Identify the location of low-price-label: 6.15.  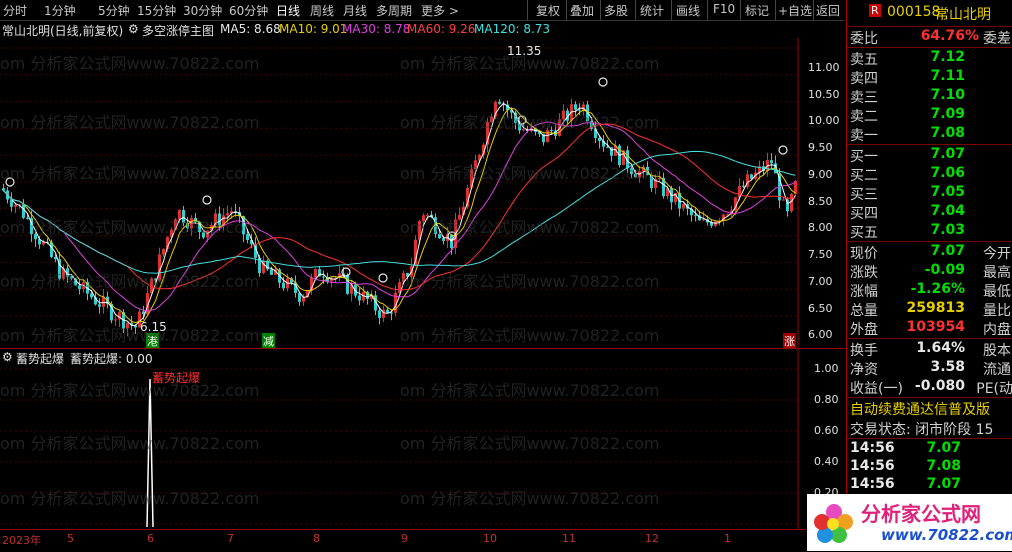
(153, 327).